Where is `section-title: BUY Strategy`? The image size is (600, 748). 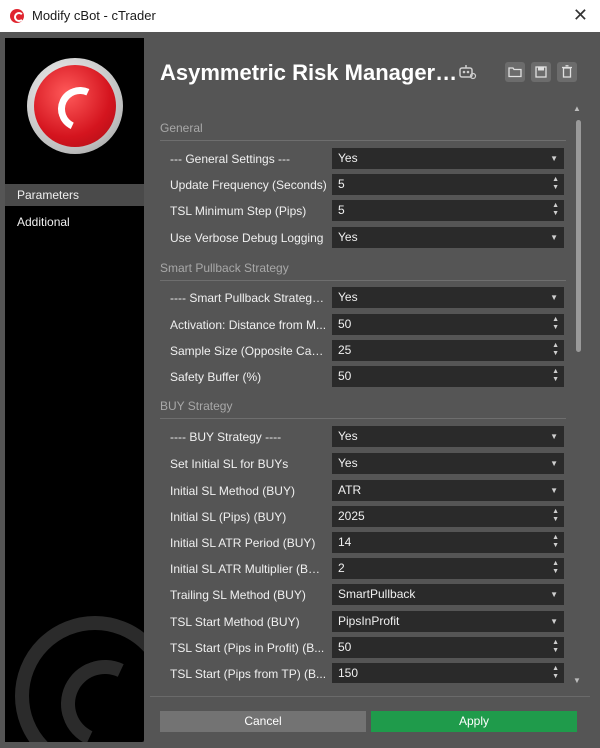
section-title: BUY Strategy is located at coordinates (196, 406).